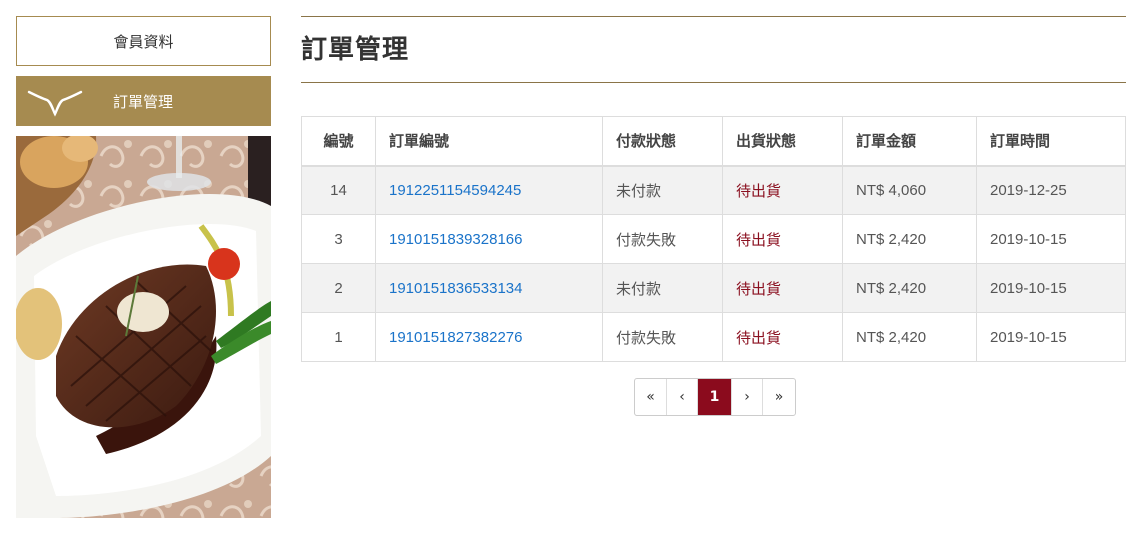 The image size is (1140, 534). I want to click on column-header-shipping-status: 出貨狀態, so click(782, 141).